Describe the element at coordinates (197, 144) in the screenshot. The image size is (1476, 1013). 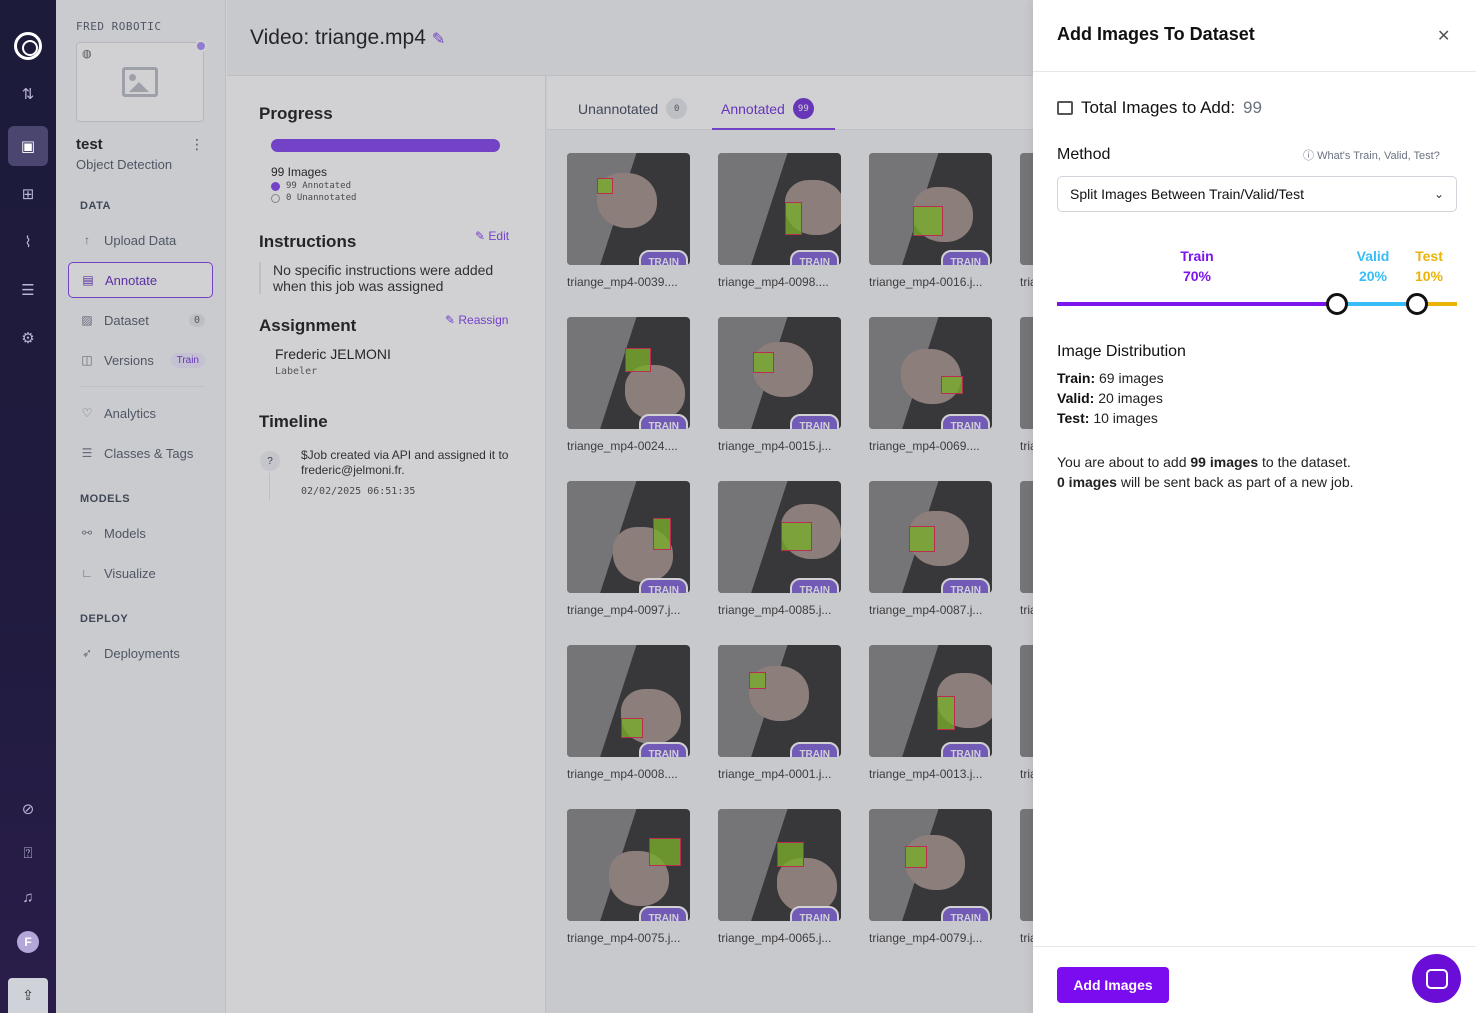
I see `kebab-menu-icon: ⋮` at that location.